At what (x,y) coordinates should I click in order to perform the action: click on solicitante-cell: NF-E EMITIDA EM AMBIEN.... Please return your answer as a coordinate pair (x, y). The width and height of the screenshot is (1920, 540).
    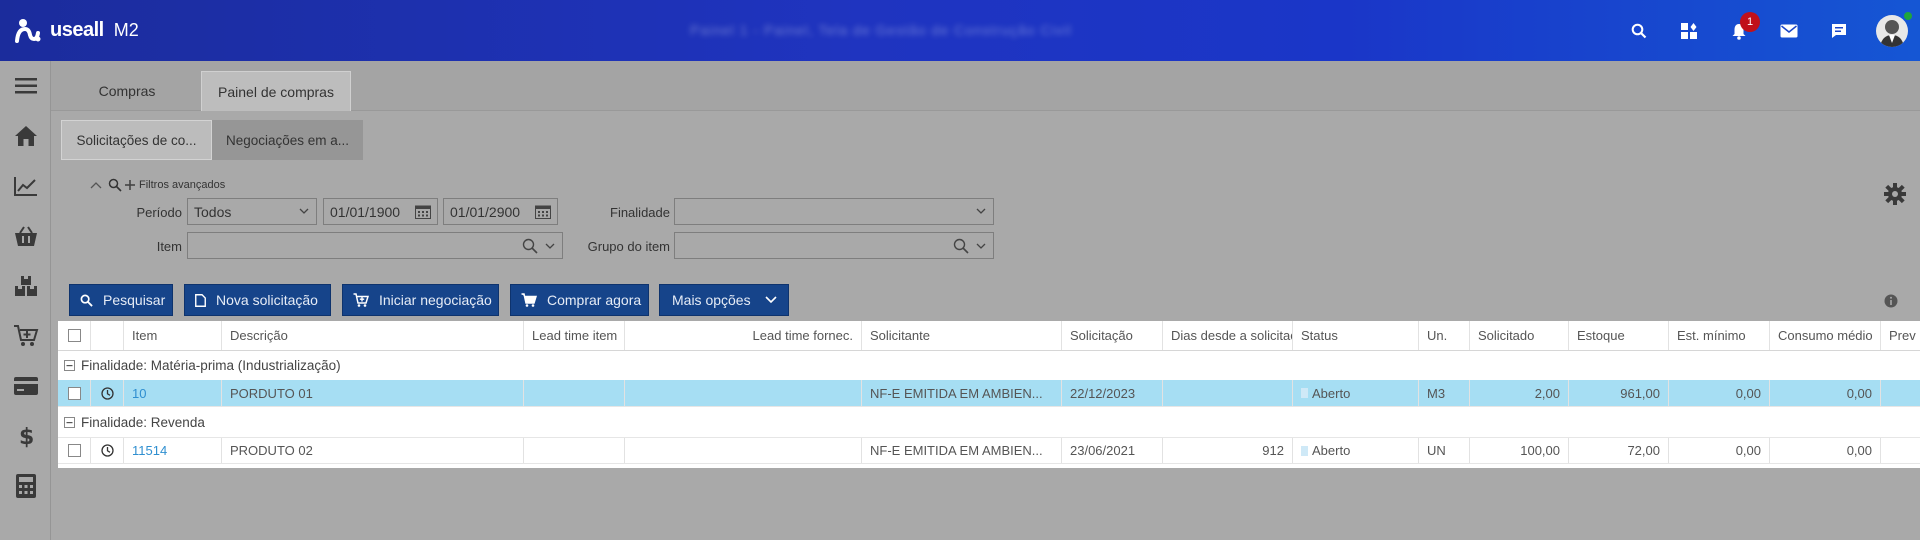
    Looking at the image, I should click on (962, 450).